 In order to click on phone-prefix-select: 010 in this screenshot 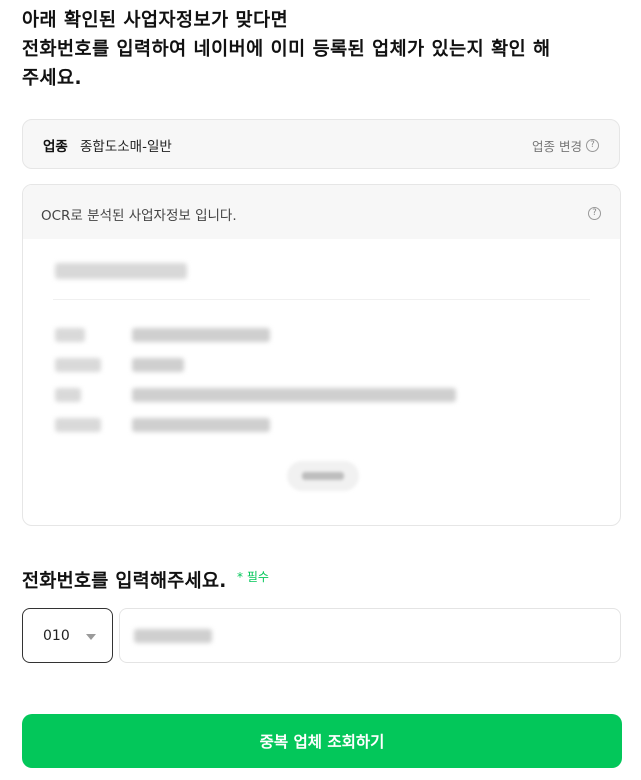, I will do `click(67, 635)`.